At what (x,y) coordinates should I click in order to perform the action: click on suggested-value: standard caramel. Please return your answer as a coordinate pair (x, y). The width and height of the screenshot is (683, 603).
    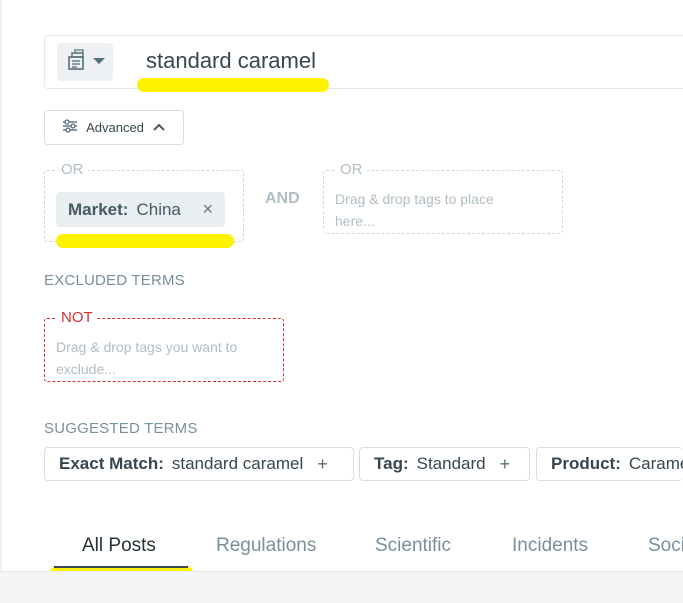
    Looking at the image, I should click on (237, 463).